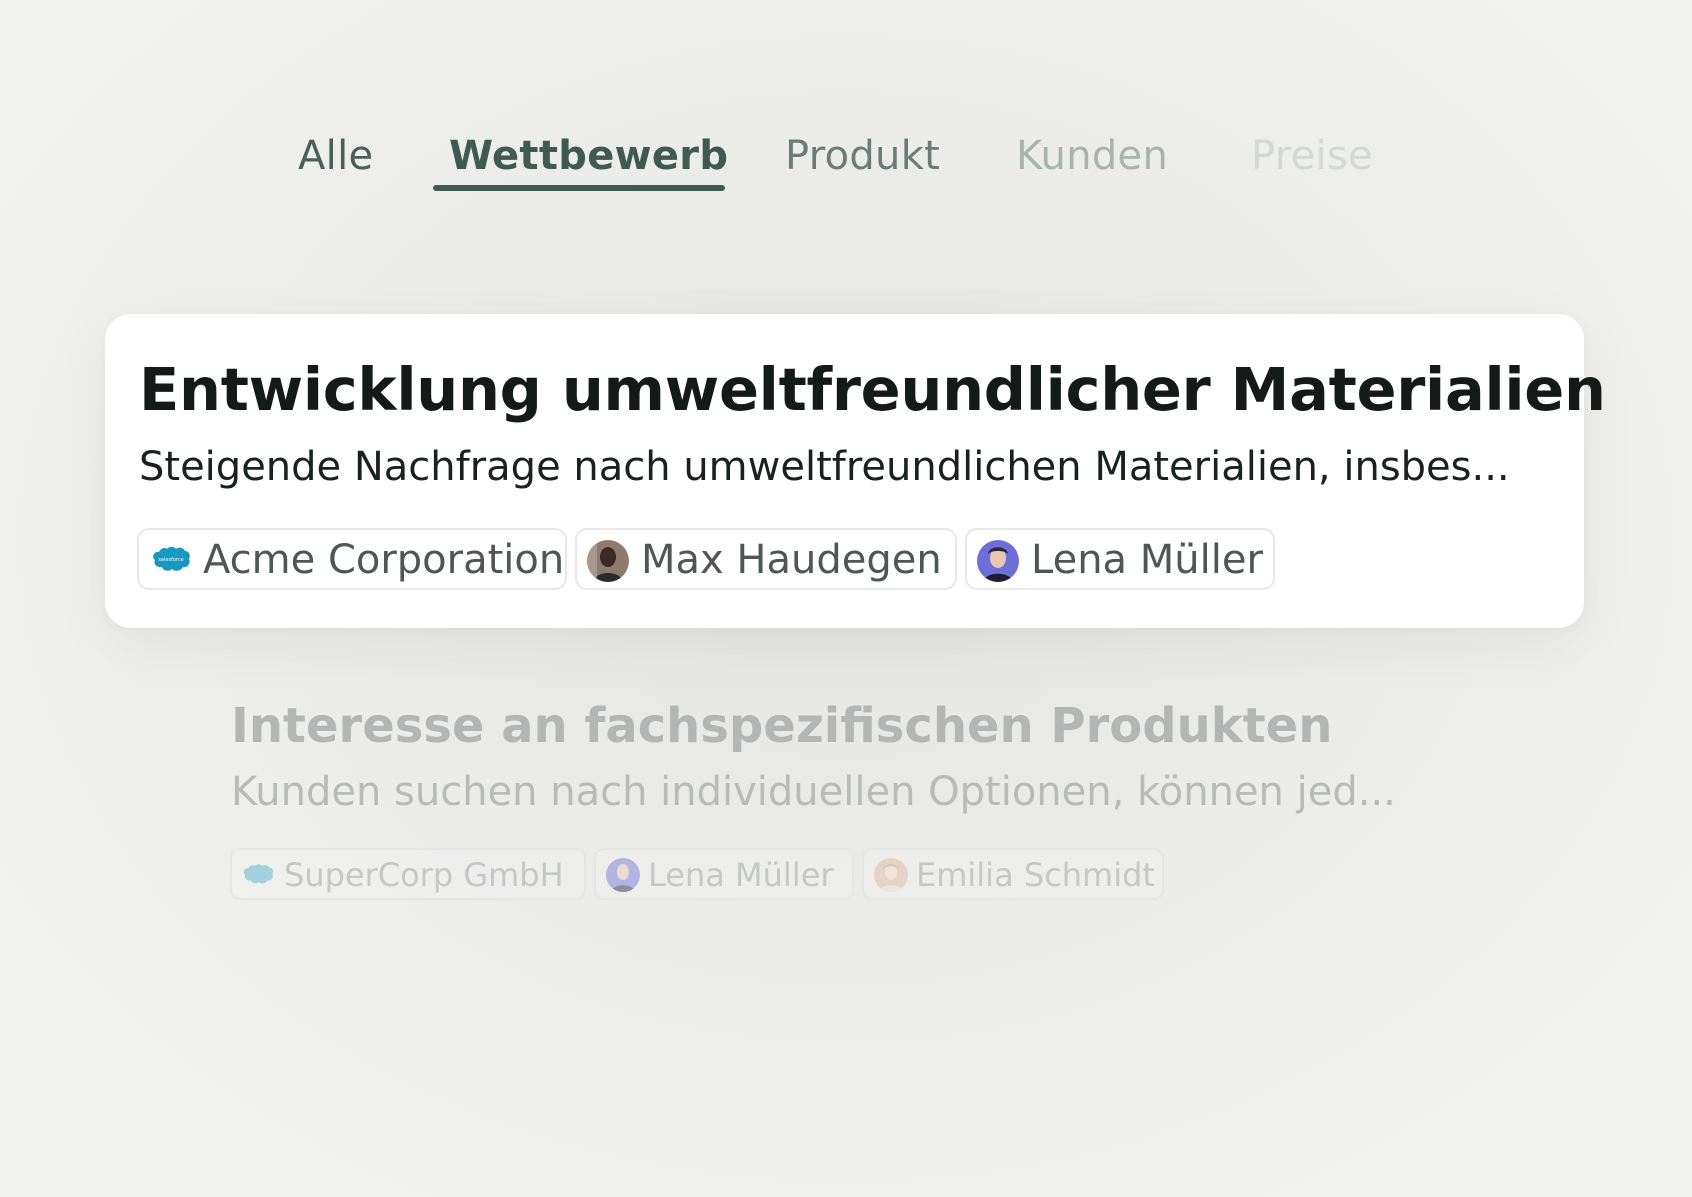  Describe the element at coordinates (791, 560) in the screenshot. I see `tag-label: Max Haudegen` at that location.